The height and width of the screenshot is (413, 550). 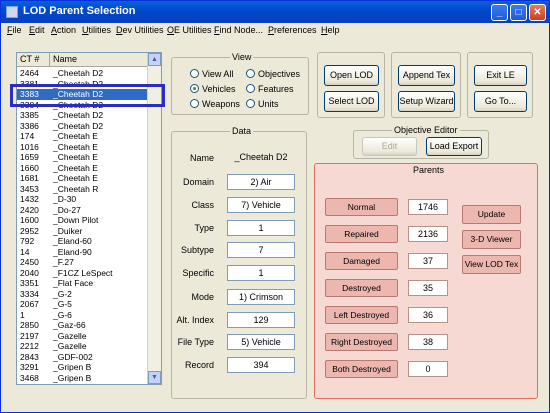 What do you see at coordinates (330, 30) in the screenshot?
I see `menu-help: Help` at bounding box center [330, 30].